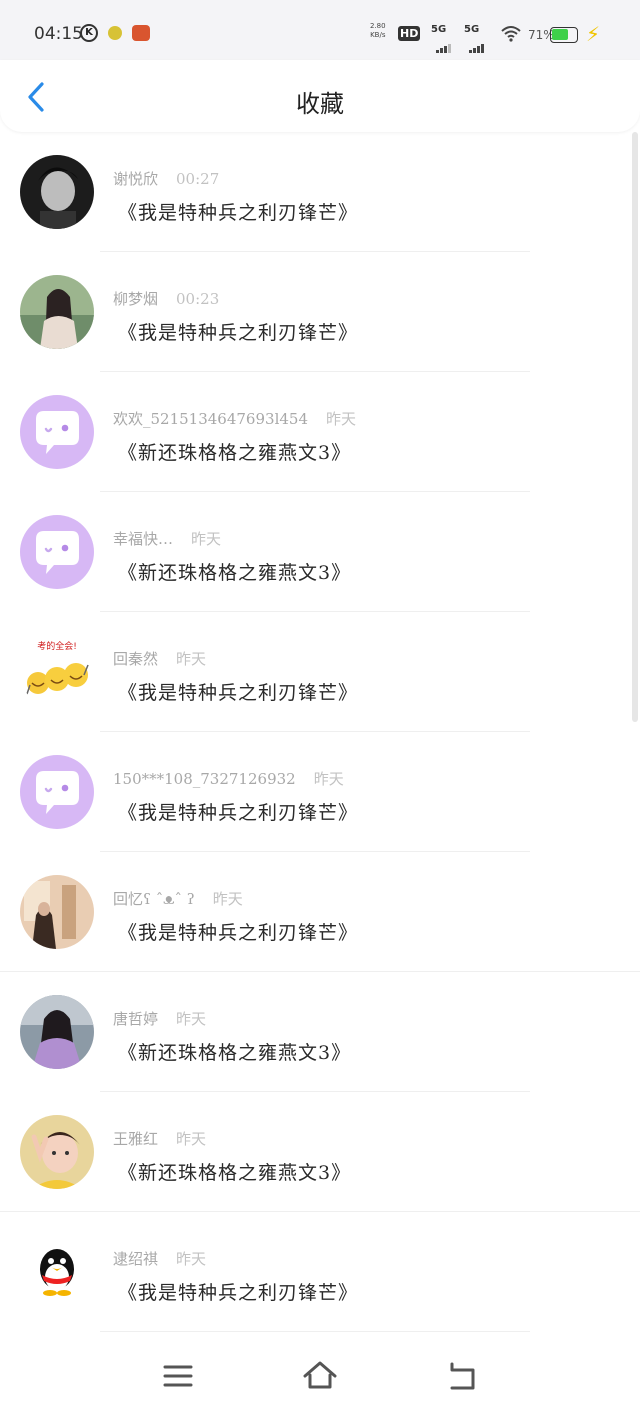 This screenshot has height=1415, width=640. What do you see at coordinates (315, 1331) in the screenshot?
I see `divider` at bounding box center [315, 1331].